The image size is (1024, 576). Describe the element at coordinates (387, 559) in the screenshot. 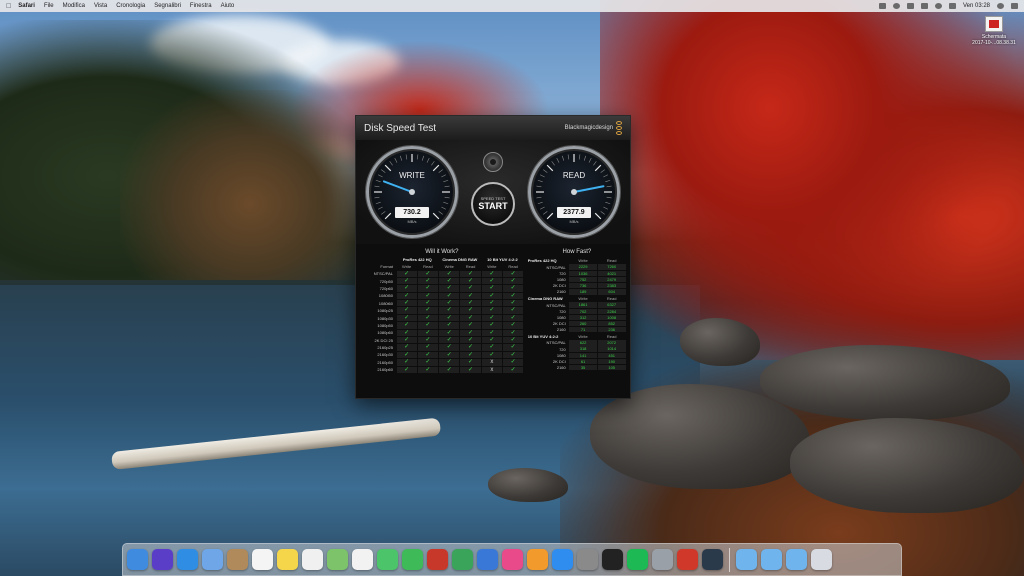

I see `messages-icon` at that location.